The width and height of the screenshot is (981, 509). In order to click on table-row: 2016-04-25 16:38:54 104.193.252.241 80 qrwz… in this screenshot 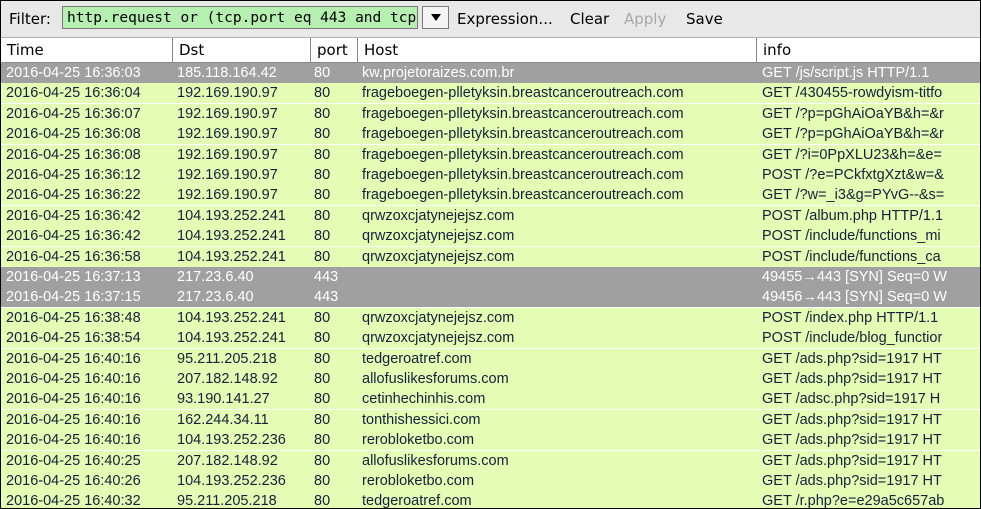, I will do `click(490, 338)`.